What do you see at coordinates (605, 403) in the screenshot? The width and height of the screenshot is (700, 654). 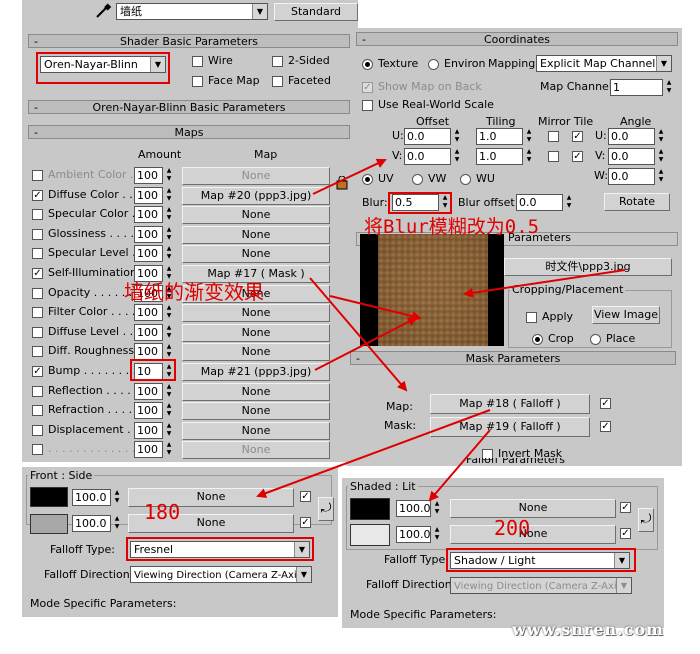 I see `mask-map-checkbox: ✓` at bounding box center [605, 403].